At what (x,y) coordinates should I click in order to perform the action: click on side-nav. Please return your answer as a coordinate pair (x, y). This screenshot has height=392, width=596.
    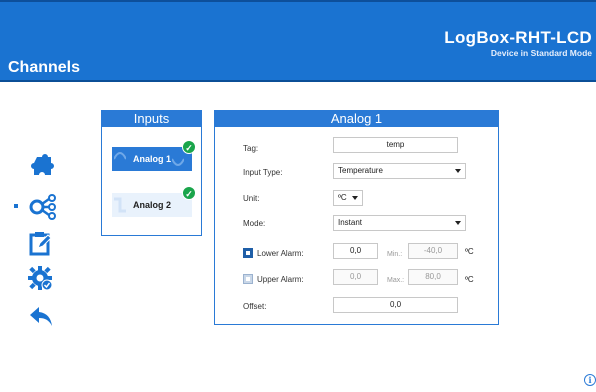
    Looking at the image, I should click on (40, 247).